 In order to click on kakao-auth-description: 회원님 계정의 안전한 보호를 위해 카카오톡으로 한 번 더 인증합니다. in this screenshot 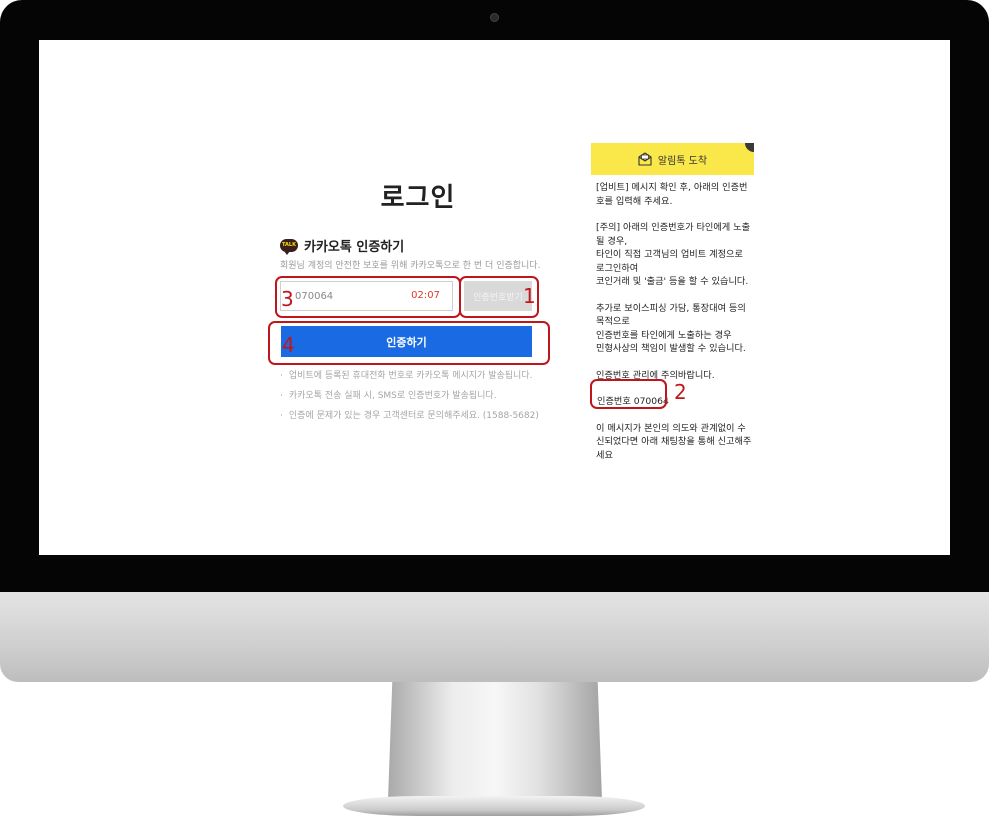, I will do `click(410, 266)`.